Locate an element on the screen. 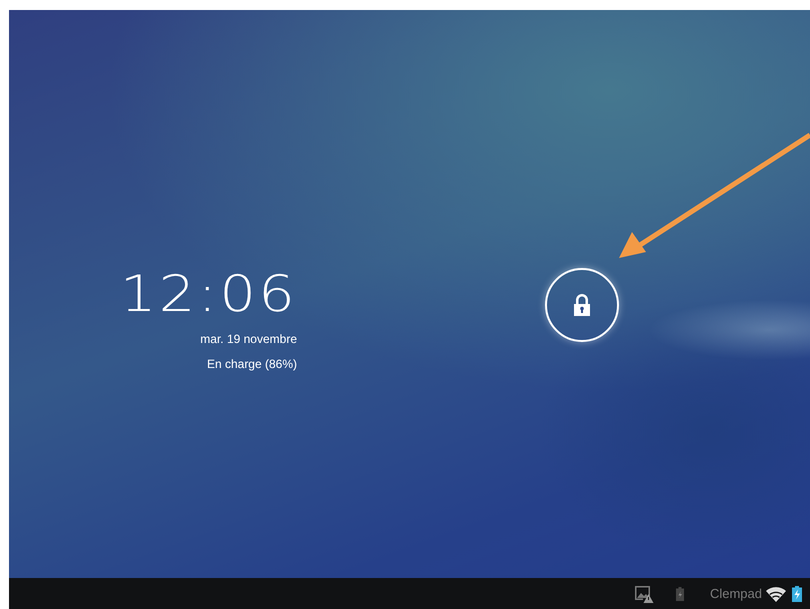 The height and width of the screenshot is (609, 810). wifi-icon is located at coordinates (776, 594).